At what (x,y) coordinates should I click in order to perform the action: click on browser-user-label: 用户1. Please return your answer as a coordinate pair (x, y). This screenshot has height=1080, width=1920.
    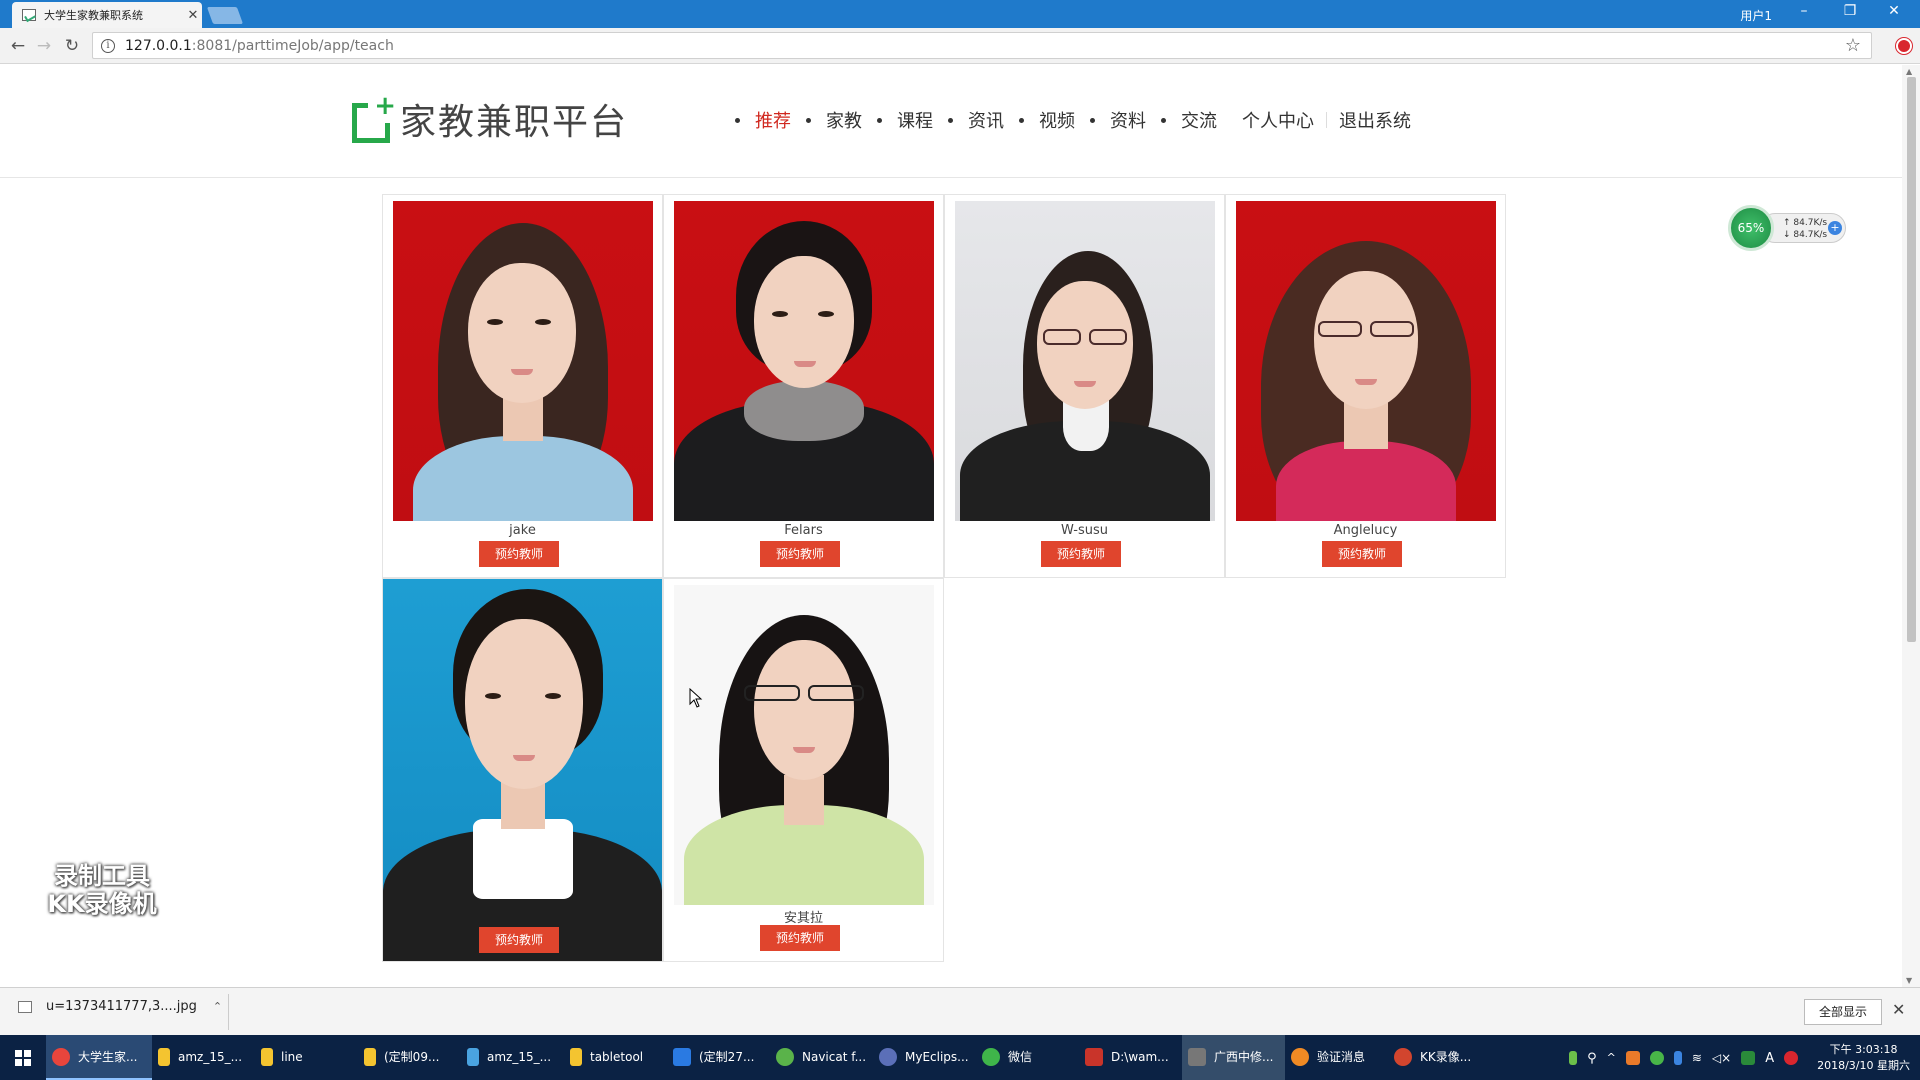
    Looking at the image, I should click on (1756, 15).